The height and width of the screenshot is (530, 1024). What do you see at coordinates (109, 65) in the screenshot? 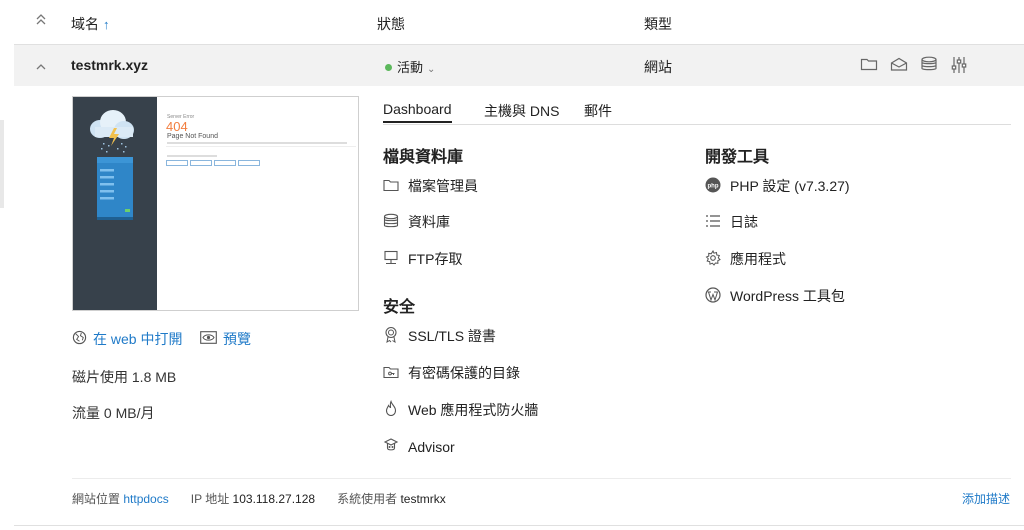
I see `domain-name: testmrk.xyz` at bounding box center [109, 65].